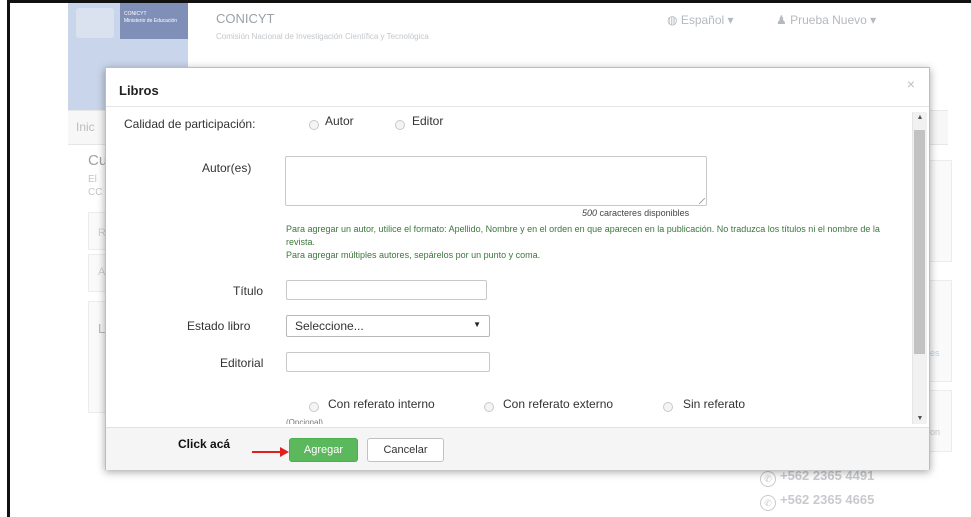 The image size is (971, 517). I want to click on title-input, so click(386, 290).